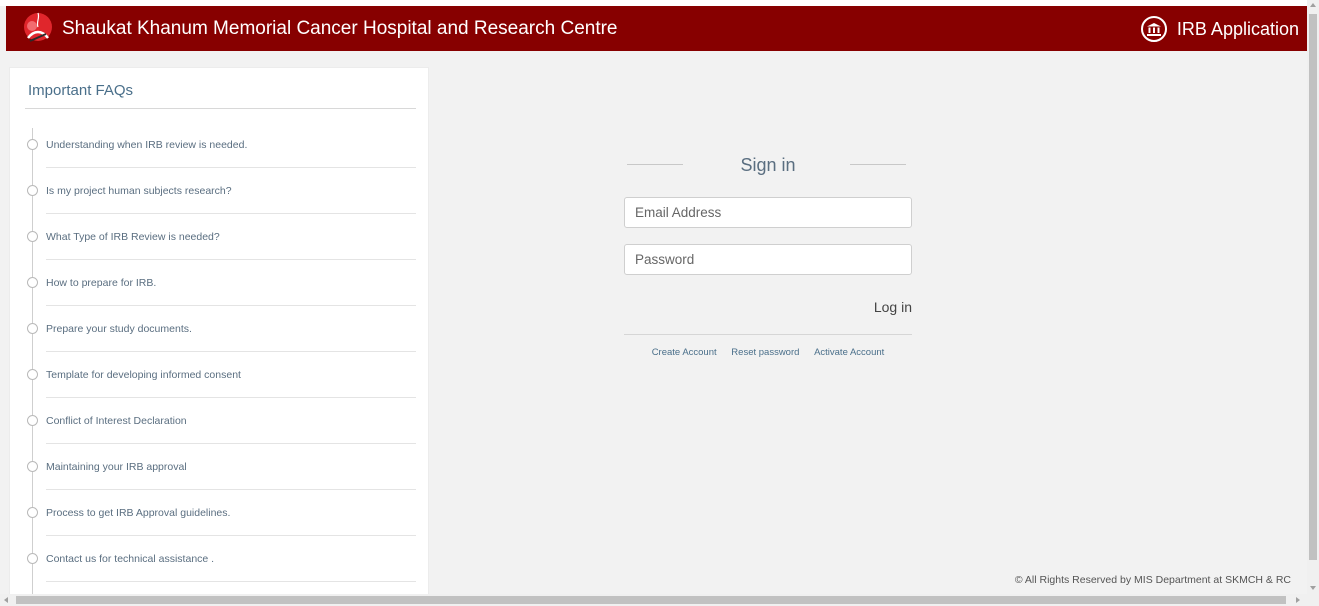 The width and height of the screenshot is (1319, 606). I want to click on signin-divider, so click(768, 334).